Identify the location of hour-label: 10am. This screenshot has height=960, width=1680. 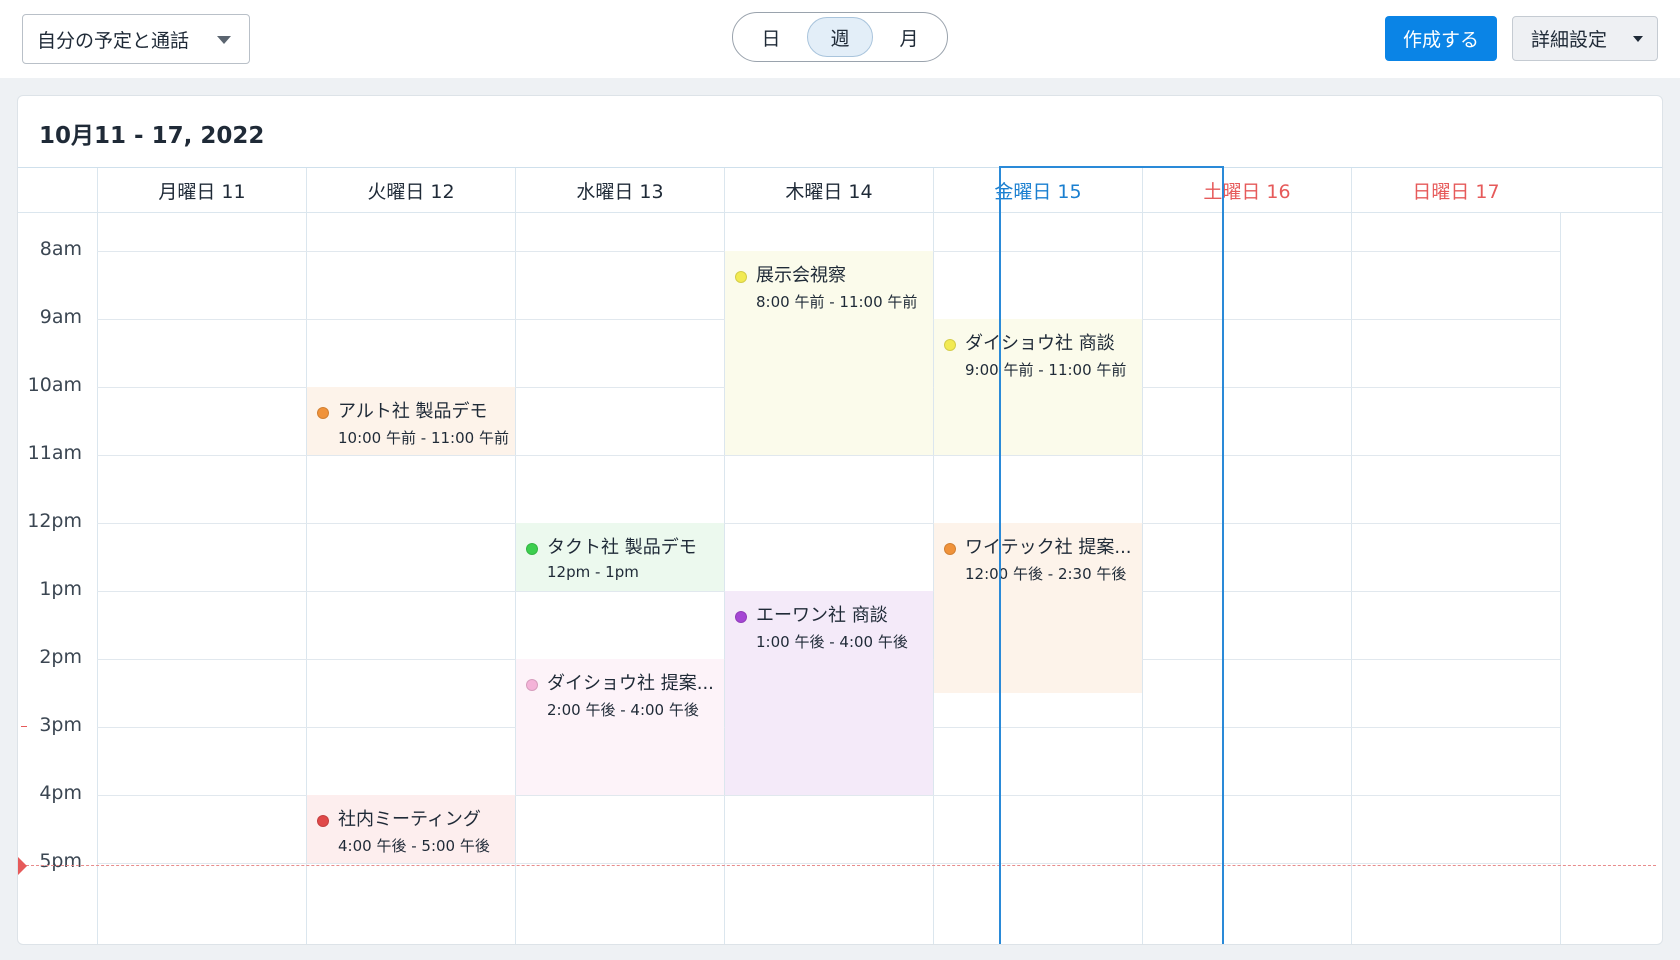
(54, 385).